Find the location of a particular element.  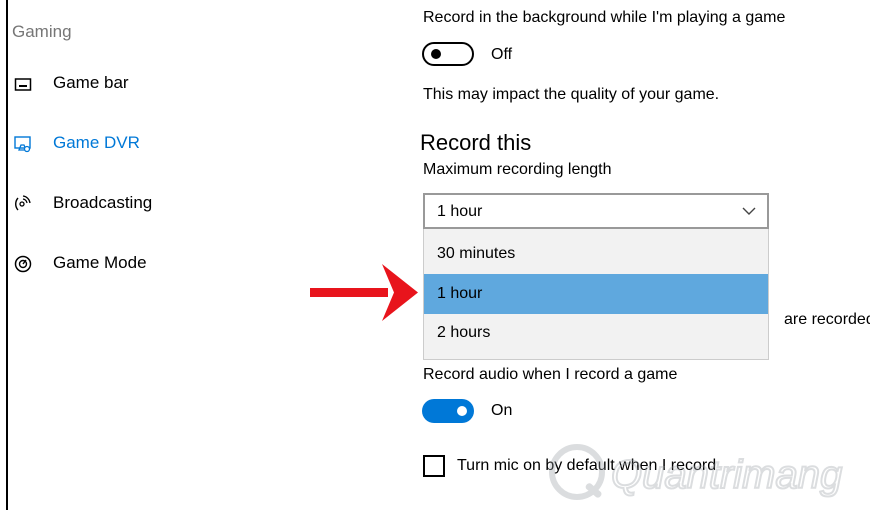

broadcasting-icon is located at coordinates (23, 204).